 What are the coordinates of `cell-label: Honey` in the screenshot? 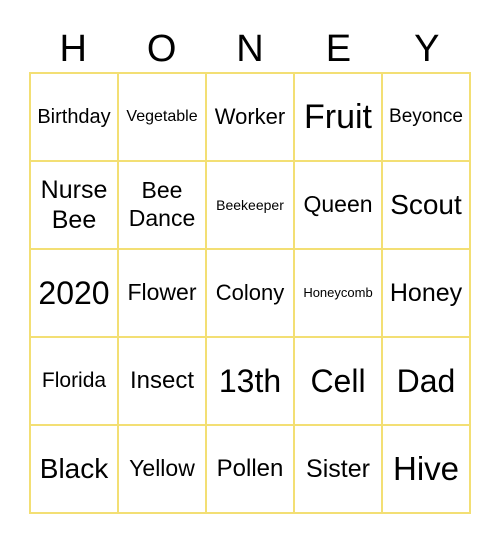 It's located at (426, 293).